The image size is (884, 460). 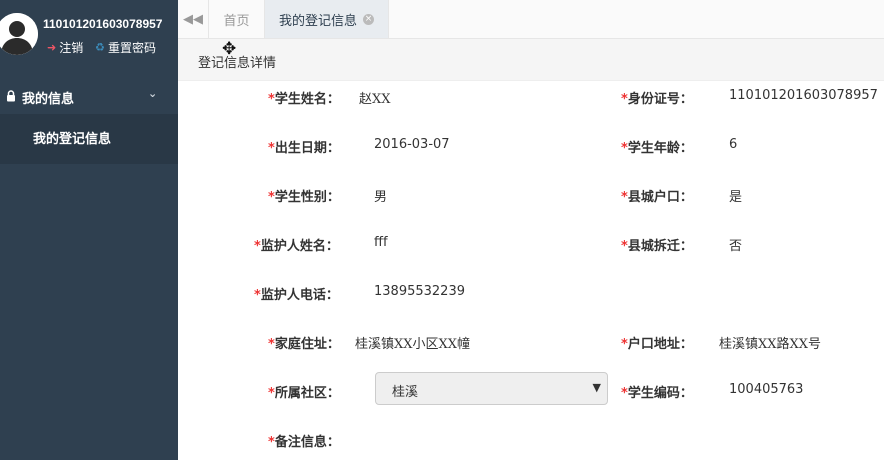 I want to click on student-age-value: 6, so click(x=733, y=144).